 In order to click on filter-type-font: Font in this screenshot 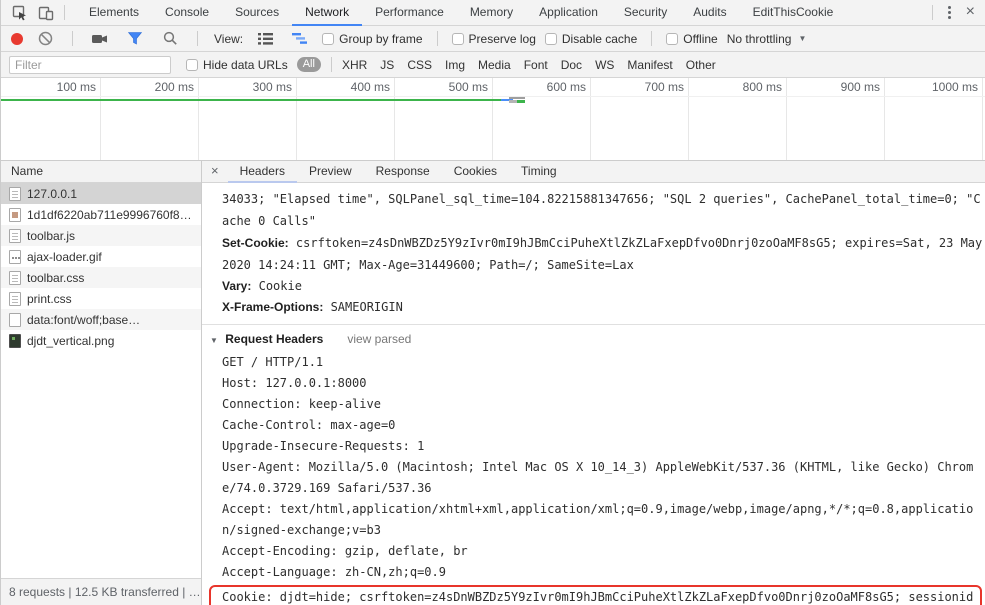, I will do `click(536, 65)`.